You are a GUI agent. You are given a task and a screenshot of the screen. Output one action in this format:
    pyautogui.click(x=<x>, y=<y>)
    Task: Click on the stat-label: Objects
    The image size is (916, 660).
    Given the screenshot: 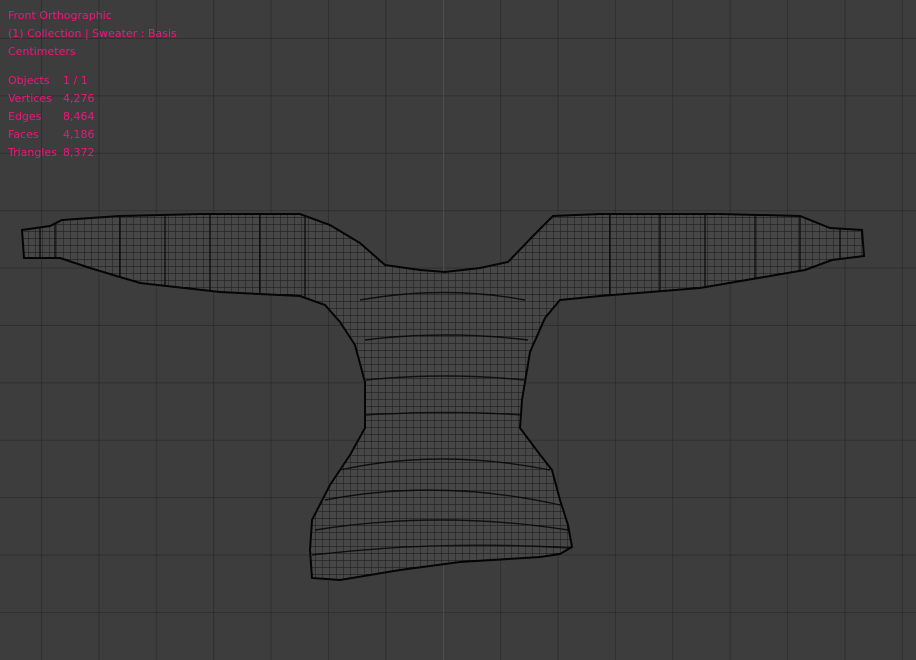 What is the action you would take?
    pyautogui.click(x=29, y=80)
    